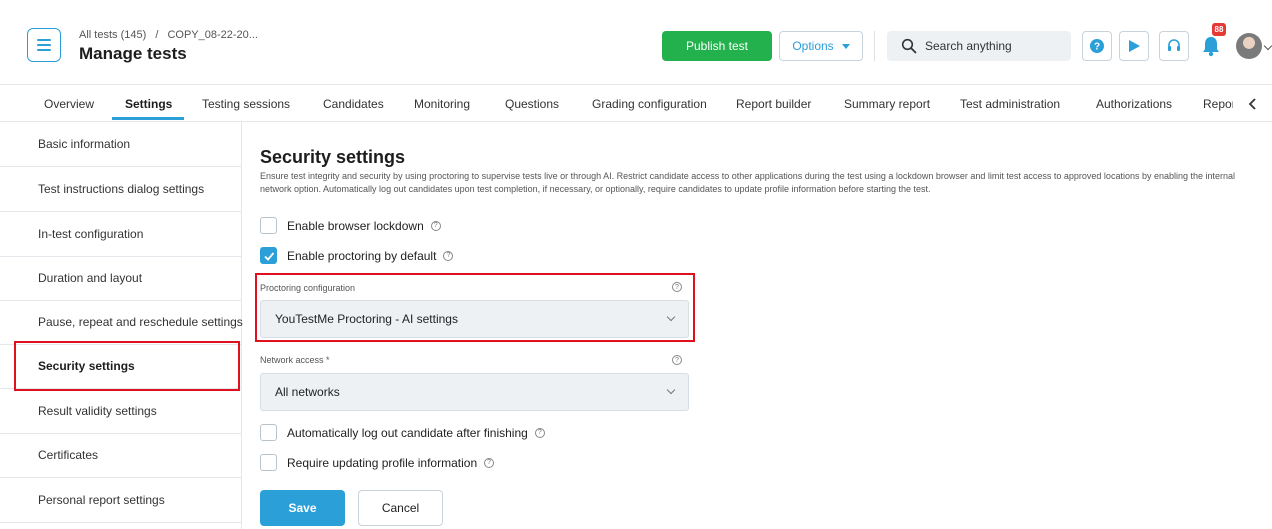  I want to click on options-button: Options, so click(821, 46).